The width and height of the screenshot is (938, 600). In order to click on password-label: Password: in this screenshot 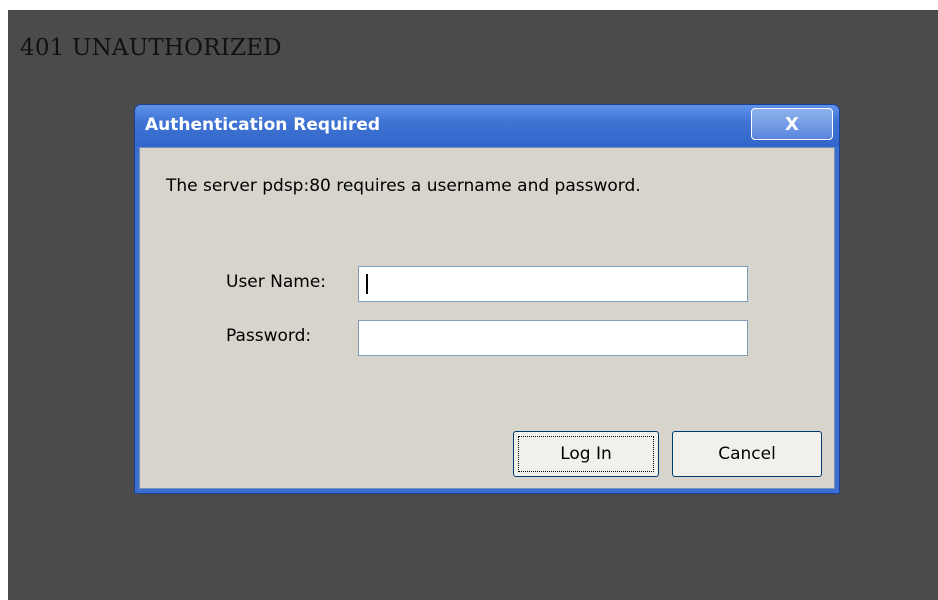, I will do `click(269, 336)`.